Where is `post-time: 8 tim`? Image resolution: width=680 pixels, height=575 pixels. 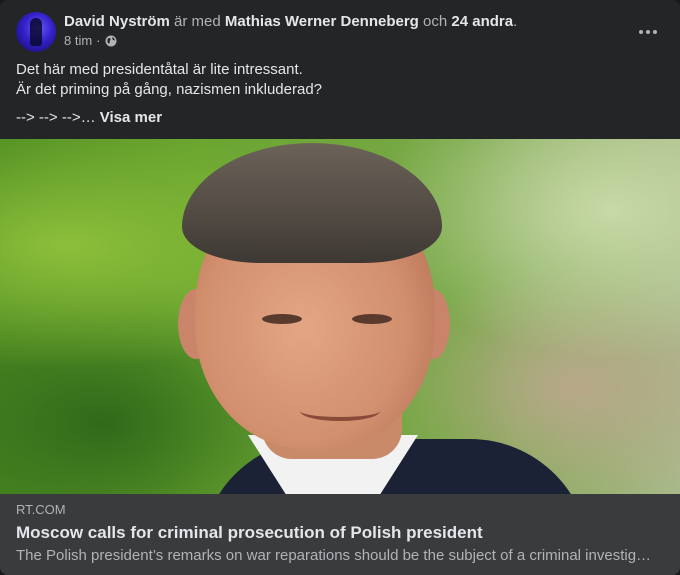
post-time: 8 tim is located at coordinates (78, 41).